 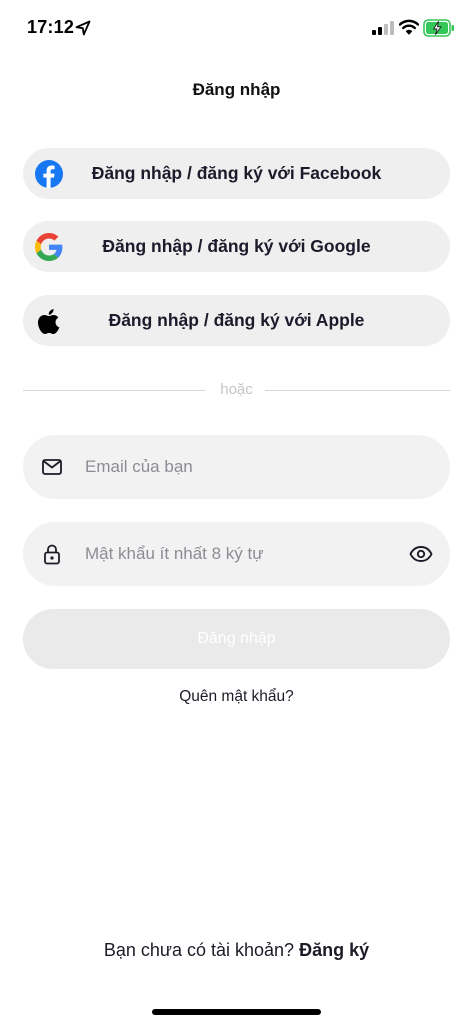 I want to click on battery-charging-icon, so click(x=438, y=28).